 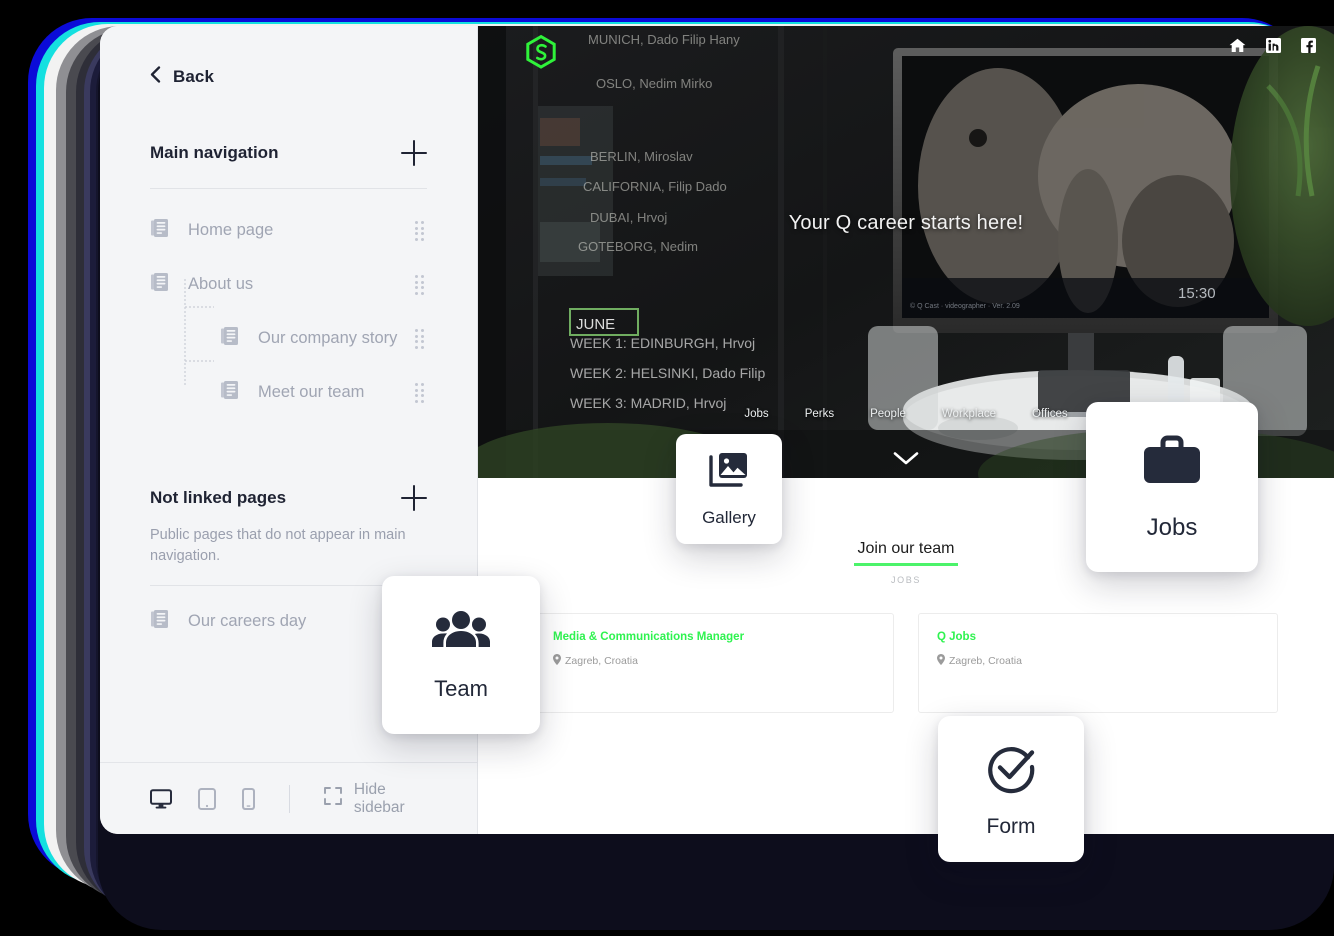 I want to click on feature-card-label: Team, so click(x=461, y=688).